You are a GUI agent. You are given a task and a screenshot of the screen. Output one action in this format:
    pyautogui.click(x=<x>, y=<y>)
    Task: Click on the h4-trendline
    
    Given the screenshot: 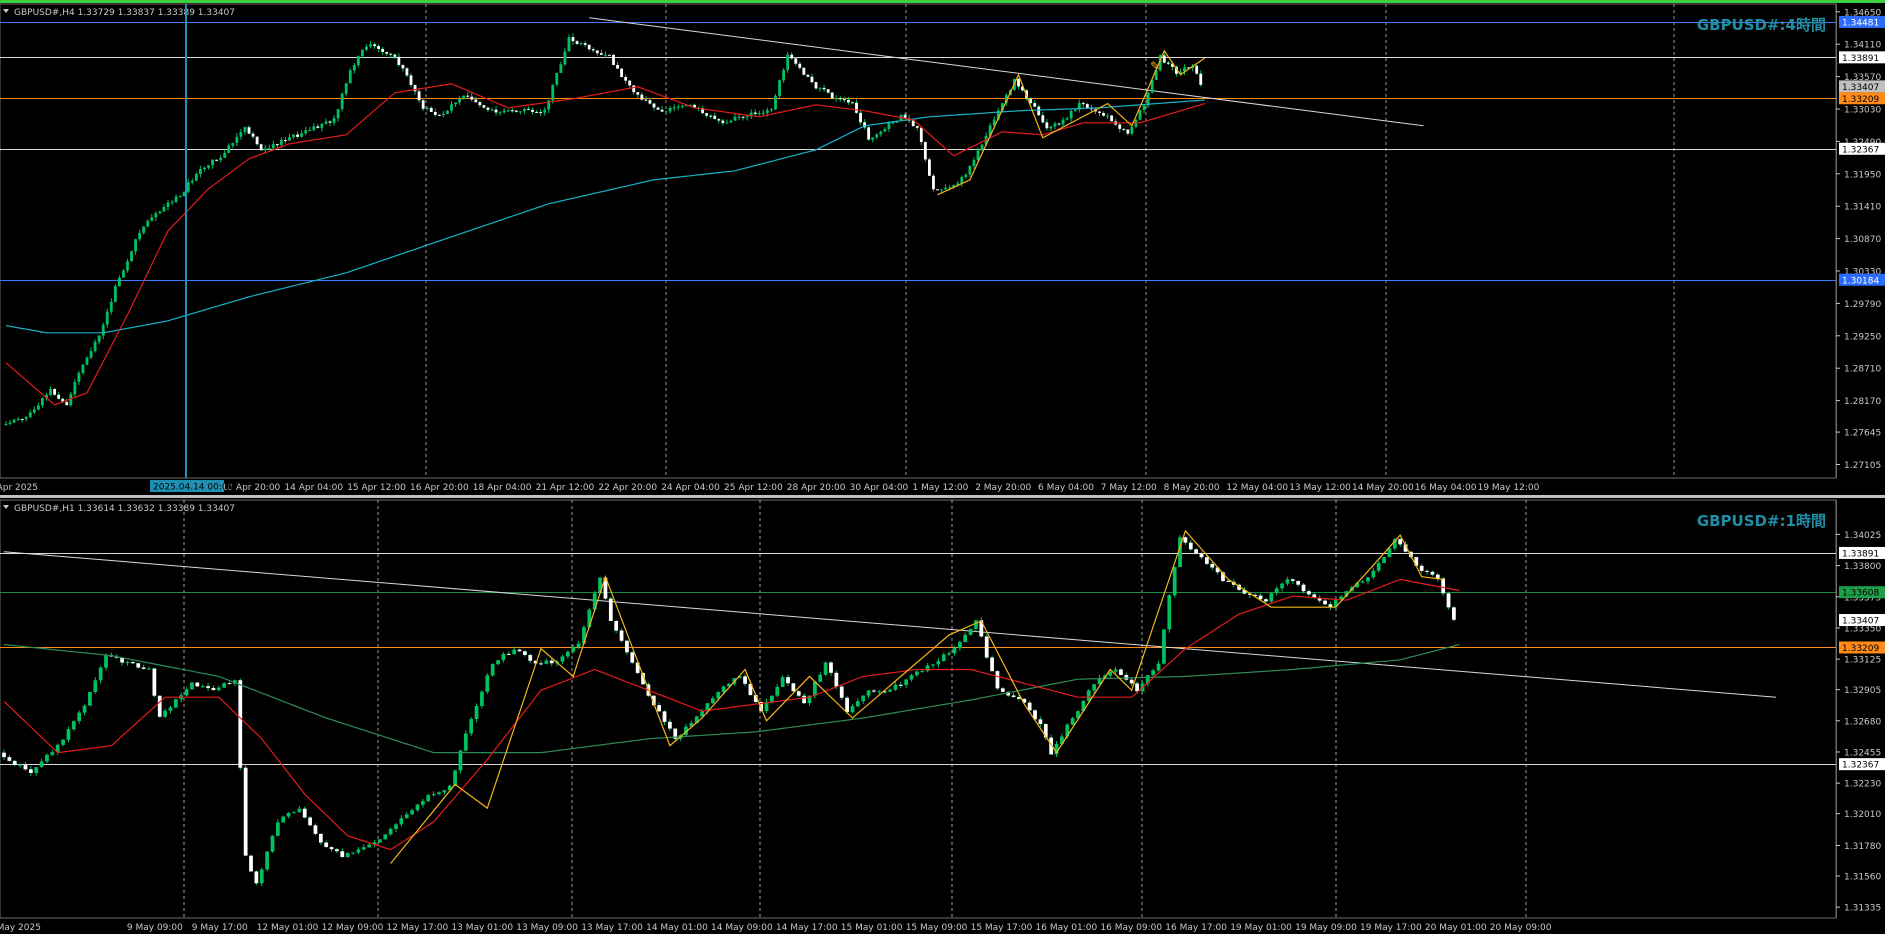 What is the action you would take?
    pyautogui.click(x=1006, y=72)
    